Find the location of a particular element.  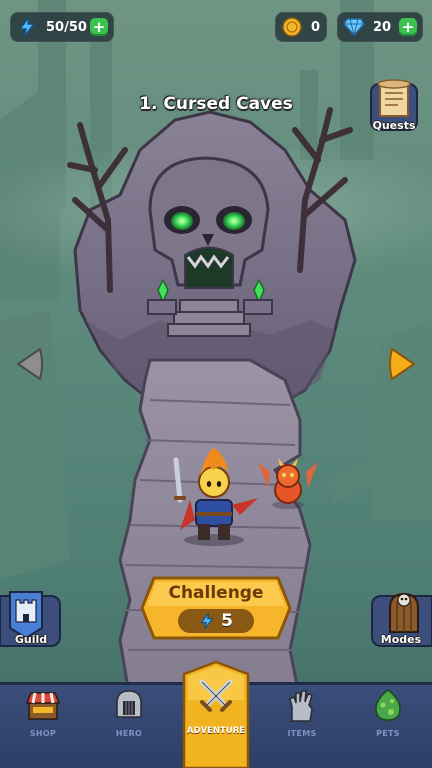

nav-tab-items: ITEMS is located at coordinates (302, 726).